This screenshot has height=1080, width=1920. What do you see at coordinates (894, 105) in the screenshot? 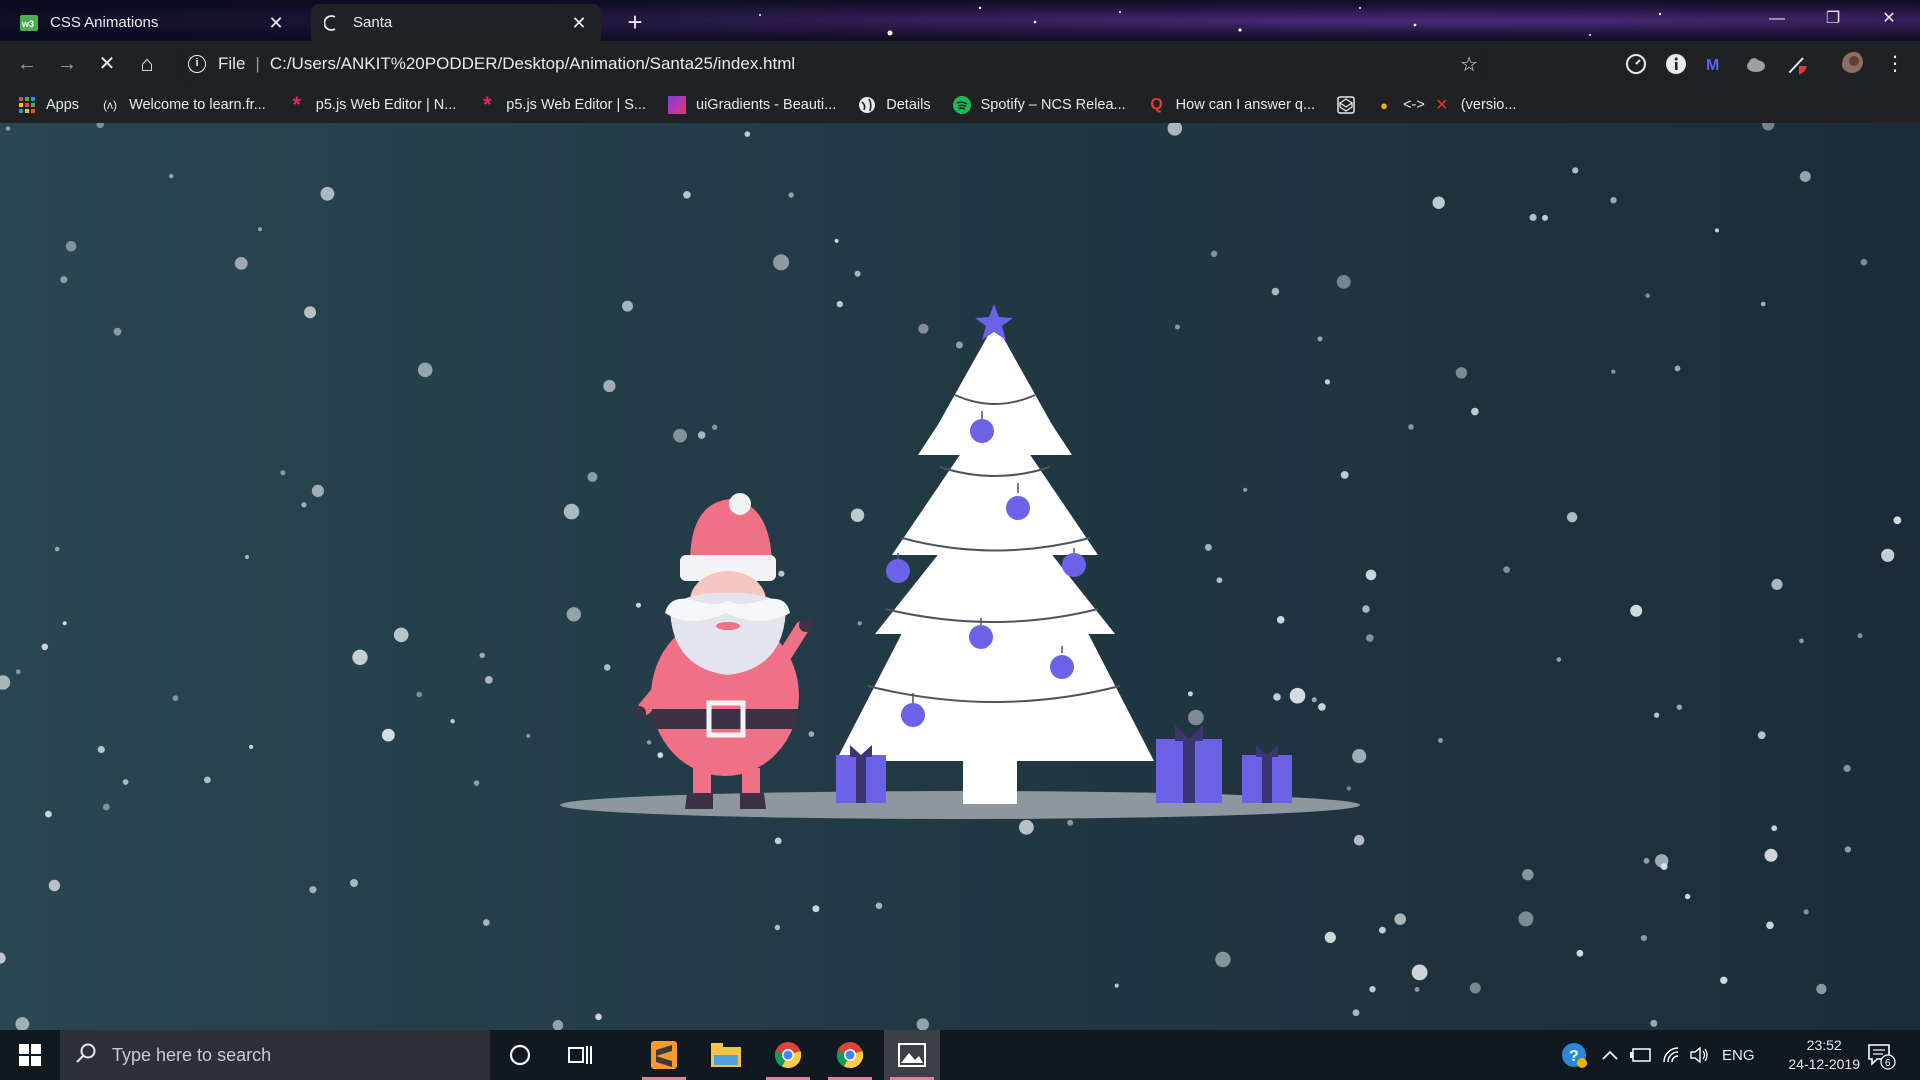
I see `bookmark-details: Details` at bounding box center [894, 105].